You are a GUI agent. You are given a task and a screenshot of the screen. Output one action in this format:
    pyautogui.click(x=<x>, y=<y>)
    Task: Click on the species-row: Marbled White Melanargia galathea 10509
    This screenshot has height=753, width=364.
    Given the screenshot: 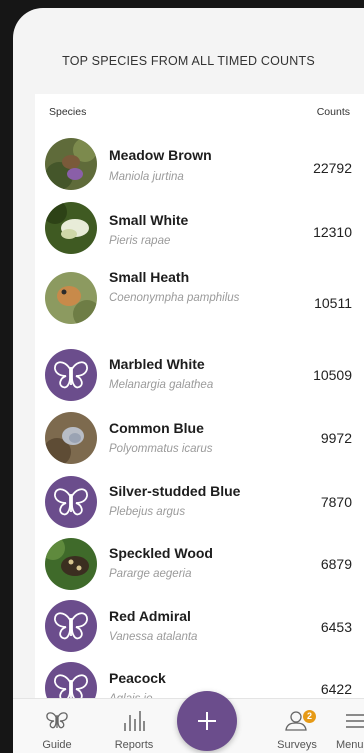 What is the action you would take?
    pyautogui.click(x=199, y=372)
    